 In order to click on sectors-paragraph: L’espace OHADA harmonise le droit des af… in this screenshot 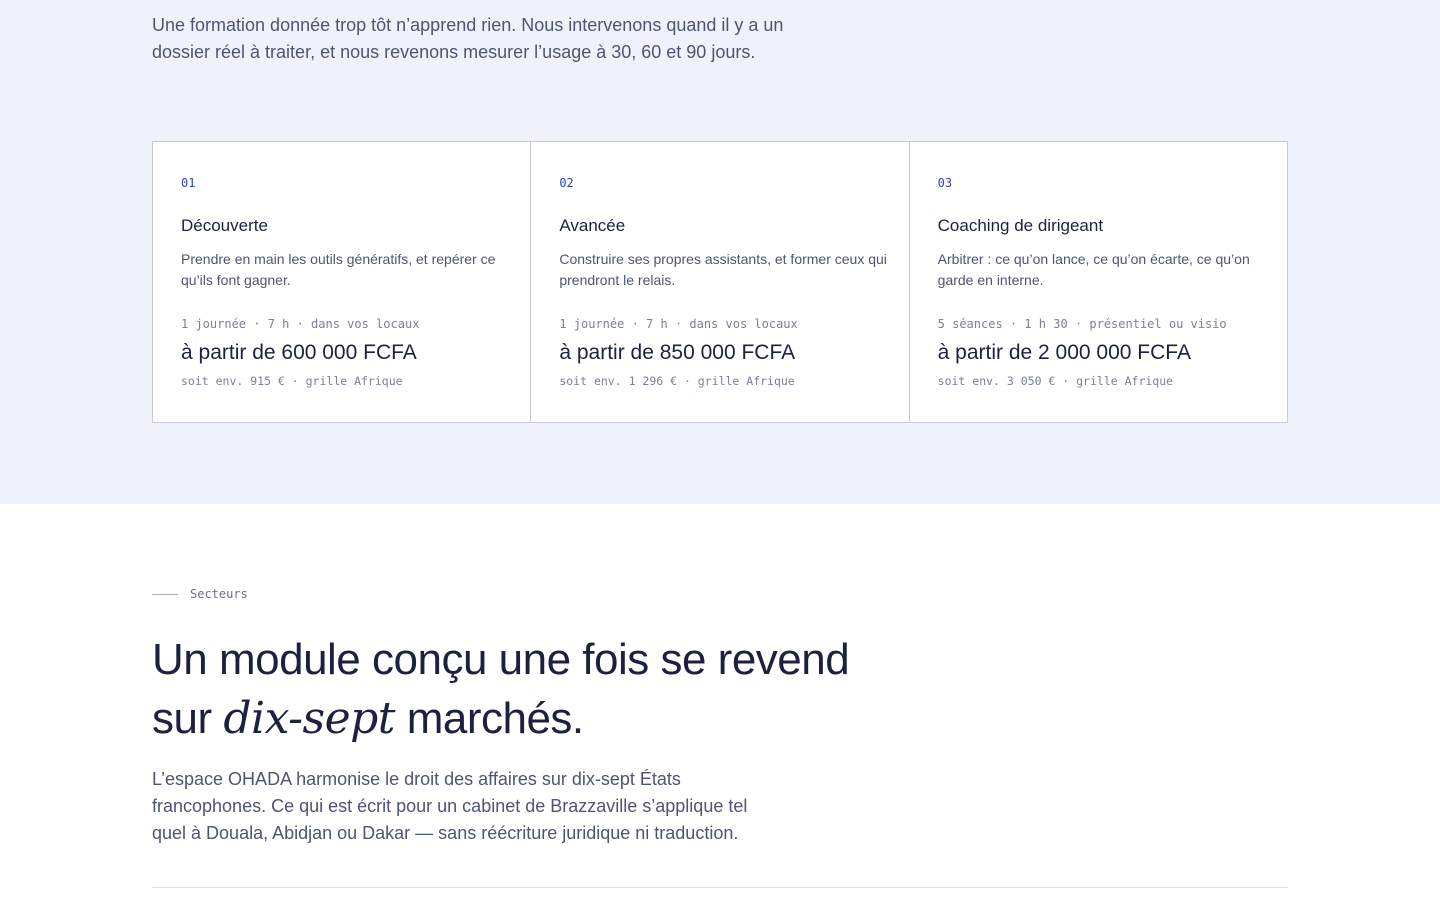, I will do `click(450, 806)`.